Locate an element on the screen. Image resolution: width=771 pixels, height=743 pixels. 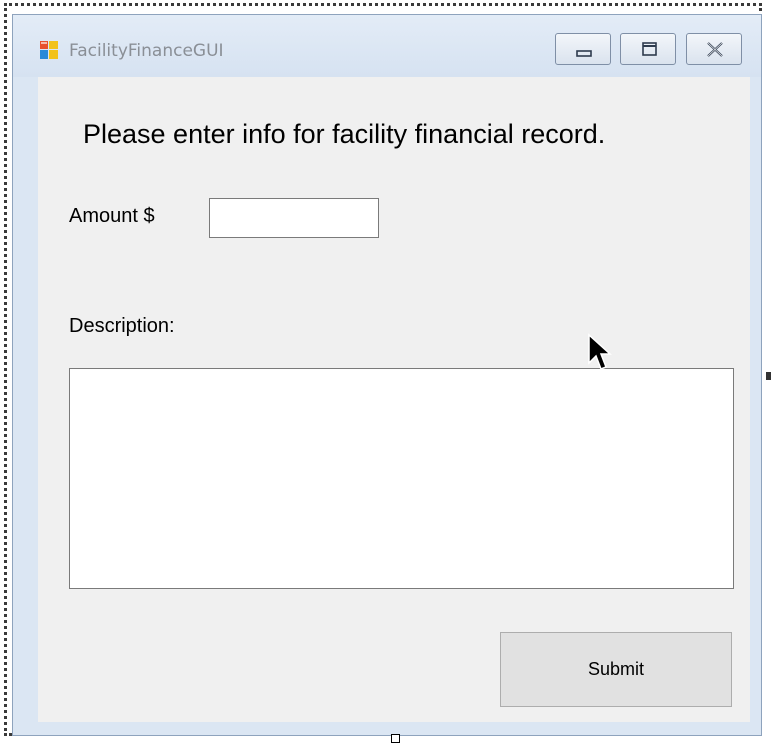
app-icon is located at coordinates (49, 50).